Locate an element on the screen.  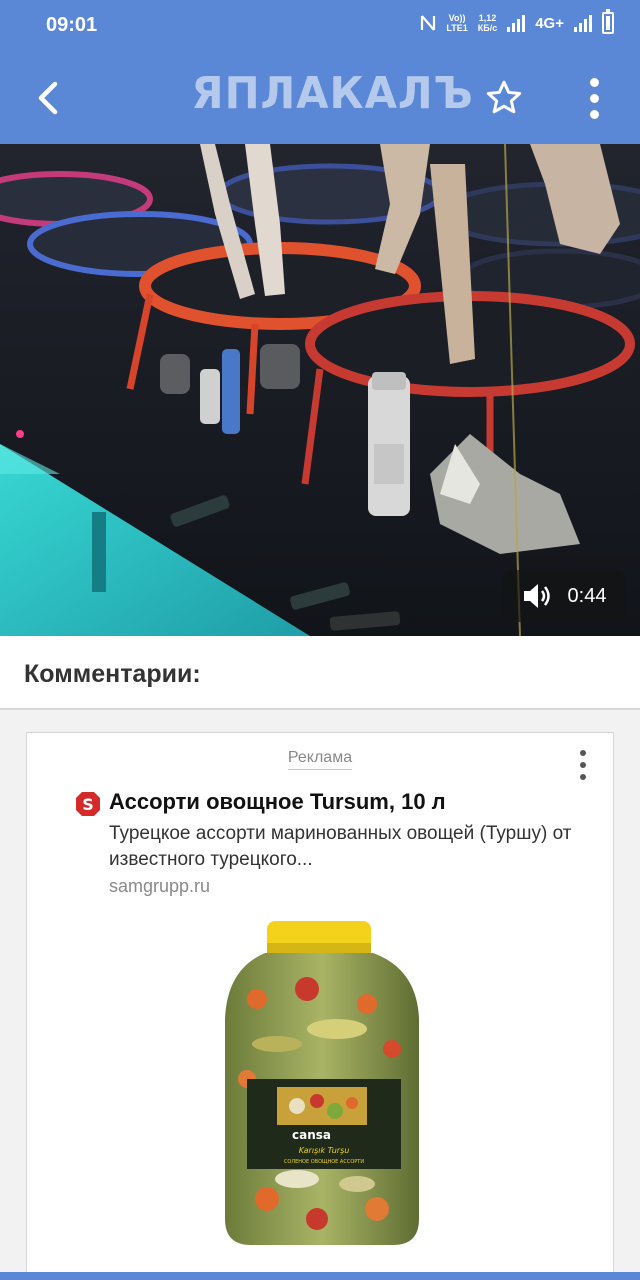
status-bar: 09:01 Vo)) LTE1 1,12 КБ/с 4G+ is located at coordinates (320, 26).